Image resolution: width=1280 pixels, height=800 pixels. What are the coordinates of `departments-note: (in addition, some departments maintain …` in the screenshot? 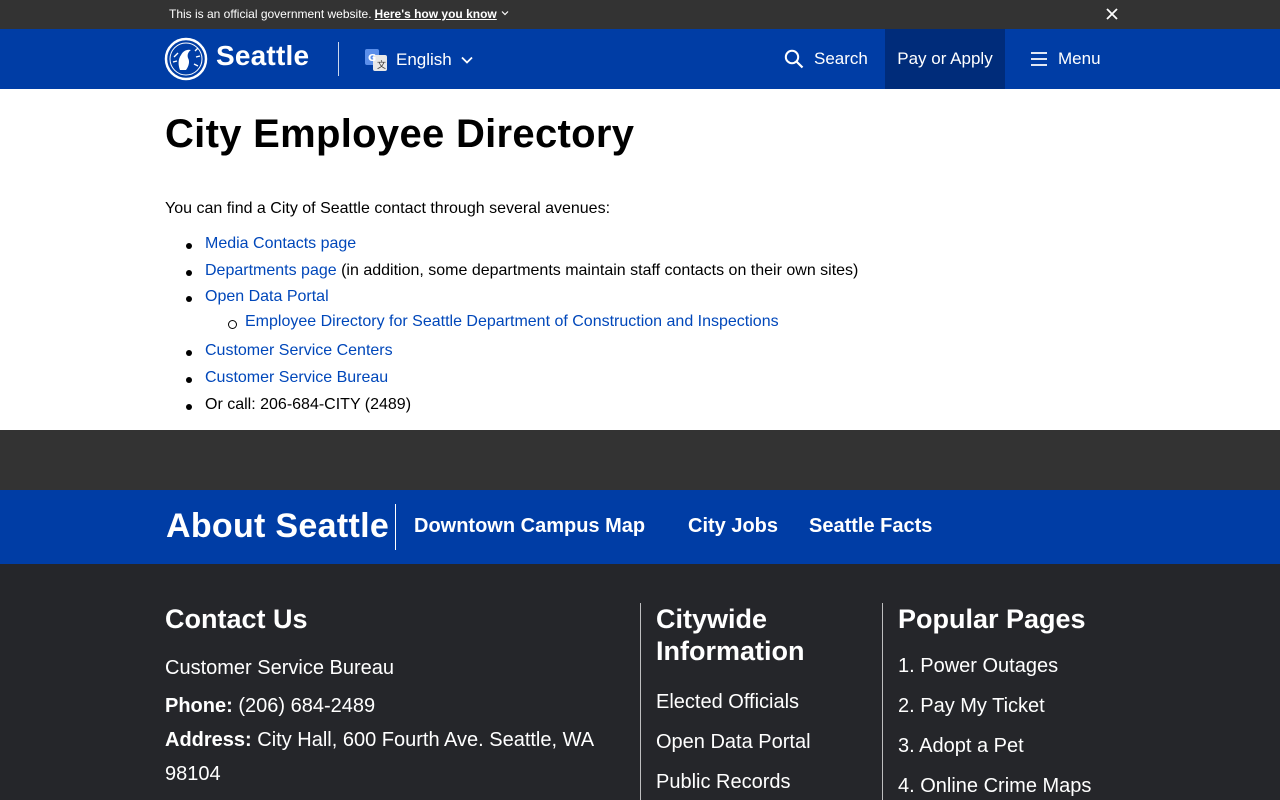 It's located at (597, 270).